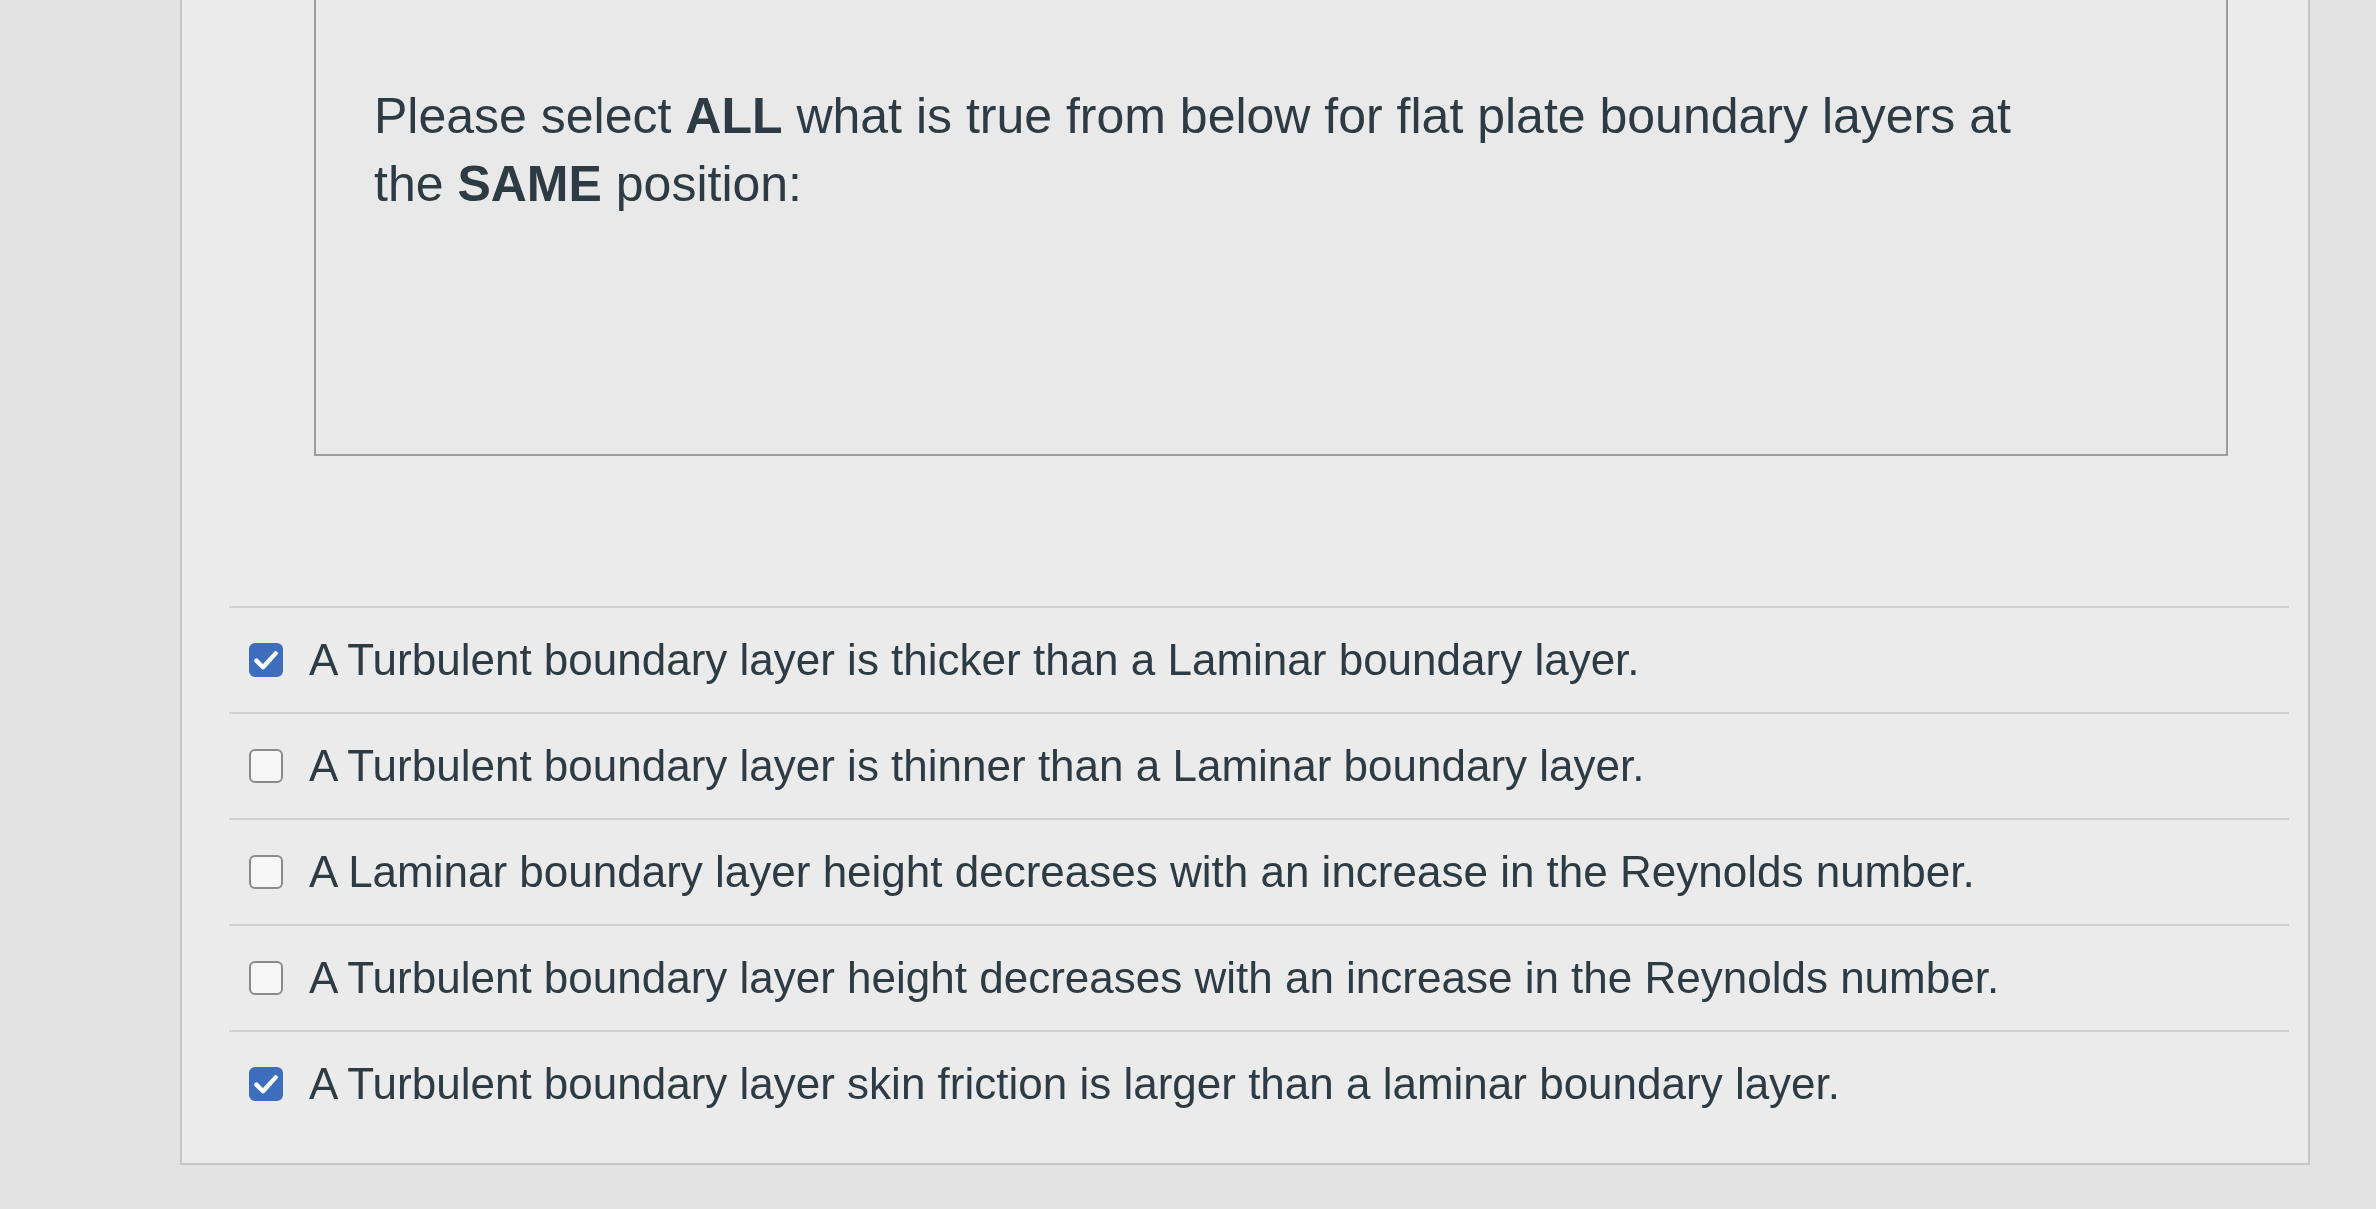 Image resolution: width=2376 pixels, height=1209 pixels. Describe the element at coordinates (977, 766) in the screenshot. I see `option-label: A Turbulent boundary layer is thinner than a Laminar boundary layer.` at that location.